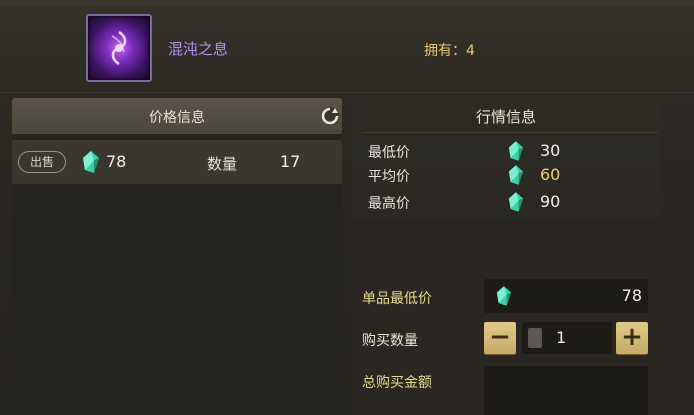 Image resolution: width=694 pixels, height=415 pixels. I want to click on price-panel-header: 价格信息, so click(177, 116).